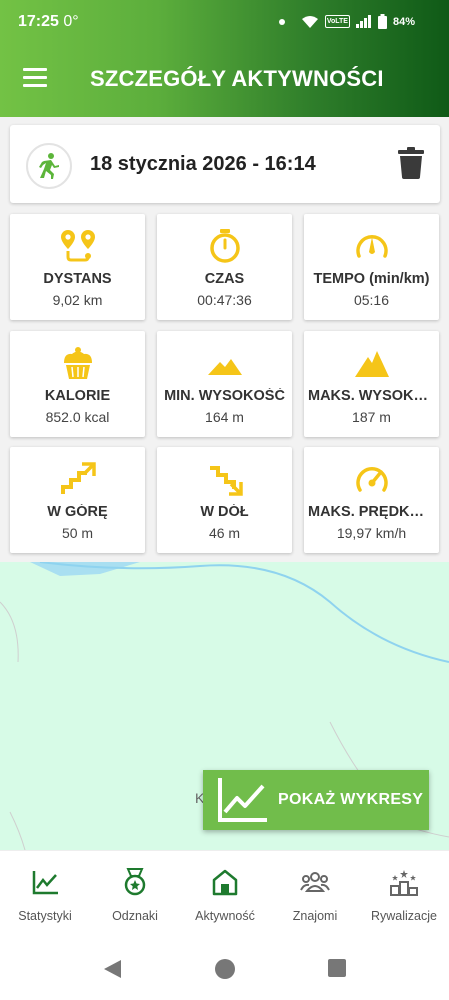  I want to click on gauge-icon, so click(371, 246).